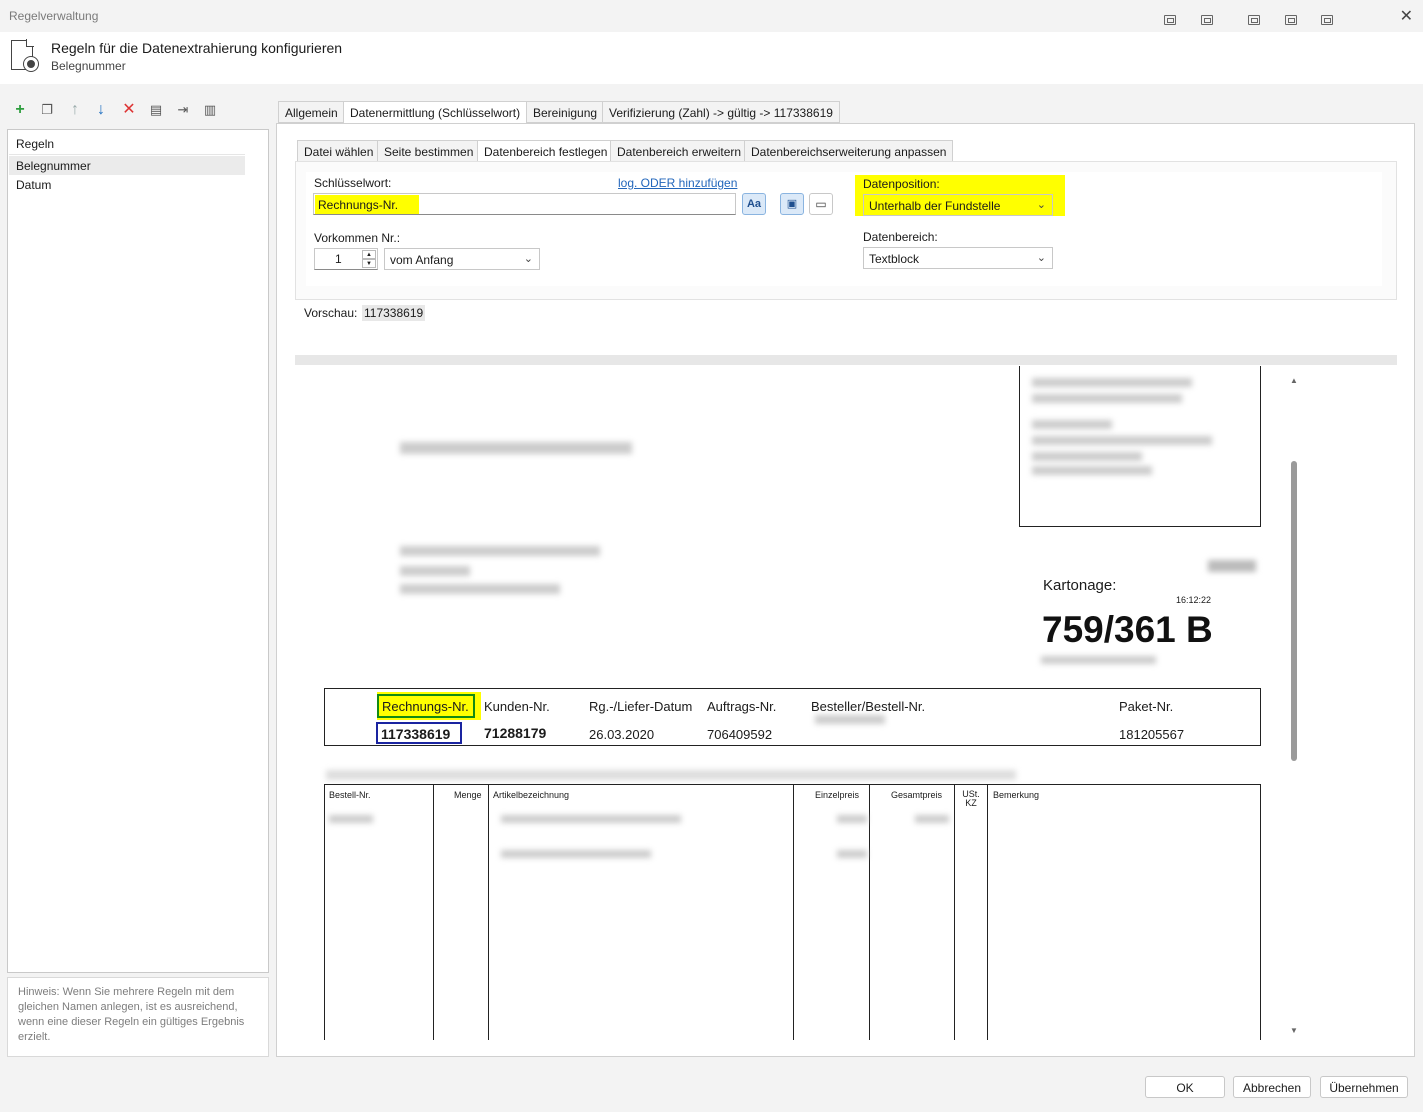 Image resolution: width=1423 pixels, height=1112 pixels. Describe the element at coordinates (515, 733) in the screenshot. I see `value-kunden-nr: 71288179` at that location.